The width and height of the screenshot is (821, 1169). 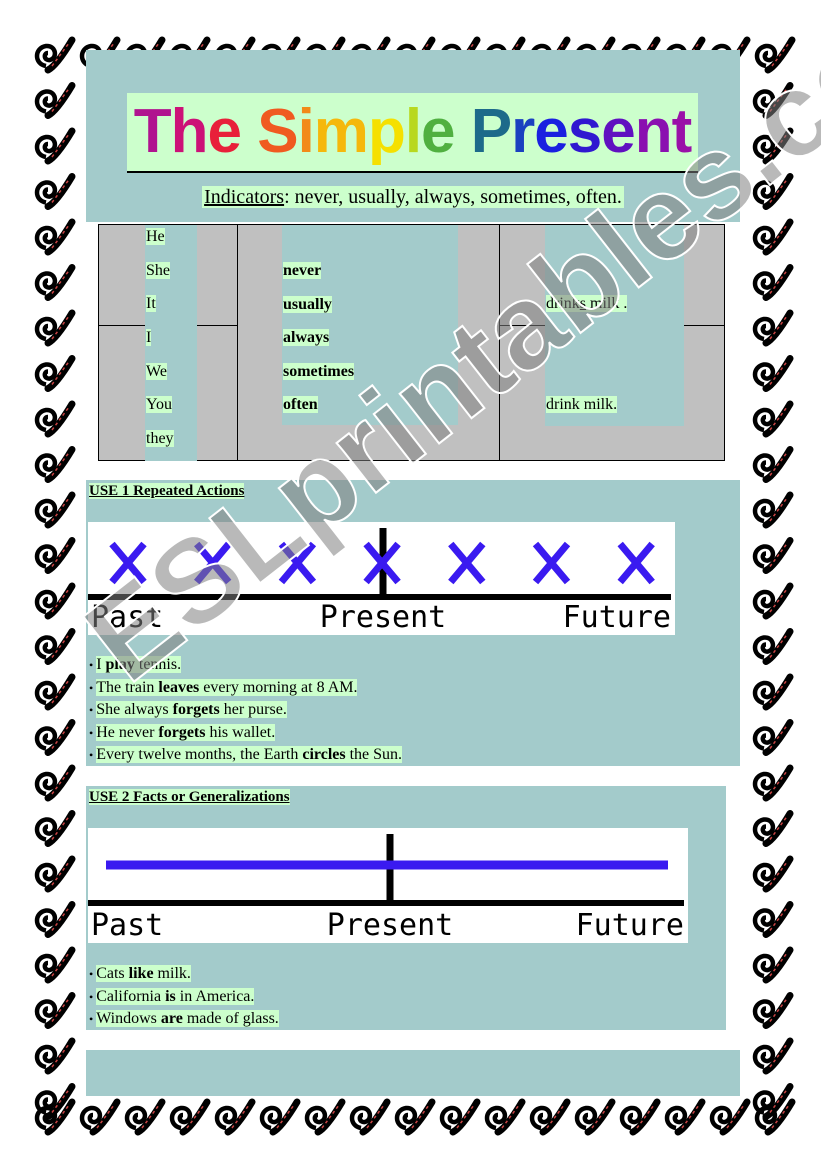 I want to click on cell-he-she-it: He She It, so click(x=168, y=275).